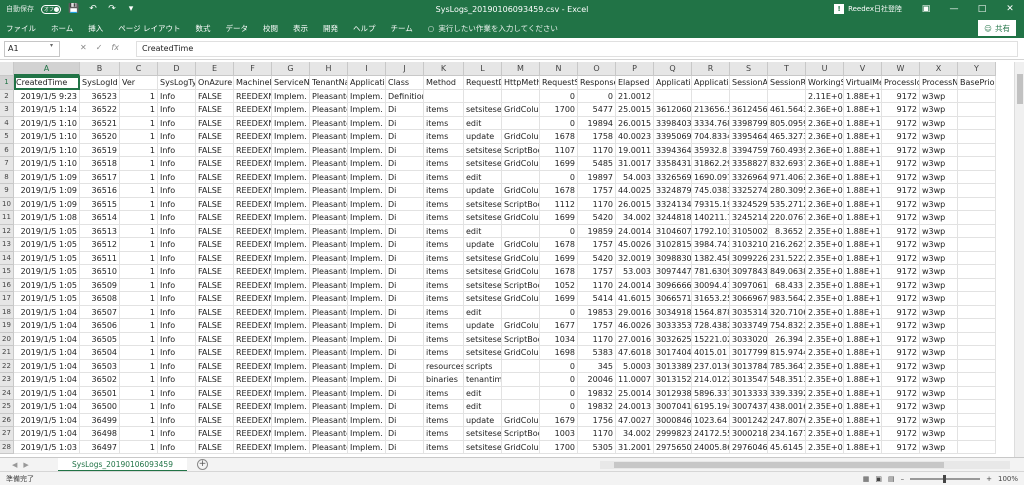 The width and height of the screenshot is (1024, 485). What do you see at coordinates (711, 177) in the screenshot?
I see `table-cell: 1690.097` at bounding box center [711, 177].